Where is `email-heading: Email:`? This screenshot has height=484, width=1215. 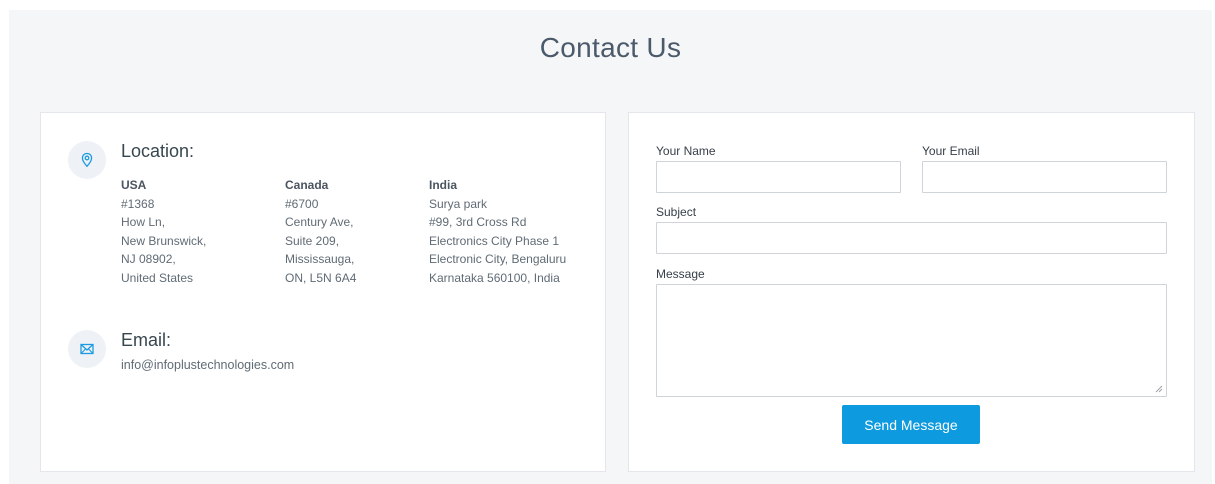 email-heading: Email: is located at coordinates (146, 340).